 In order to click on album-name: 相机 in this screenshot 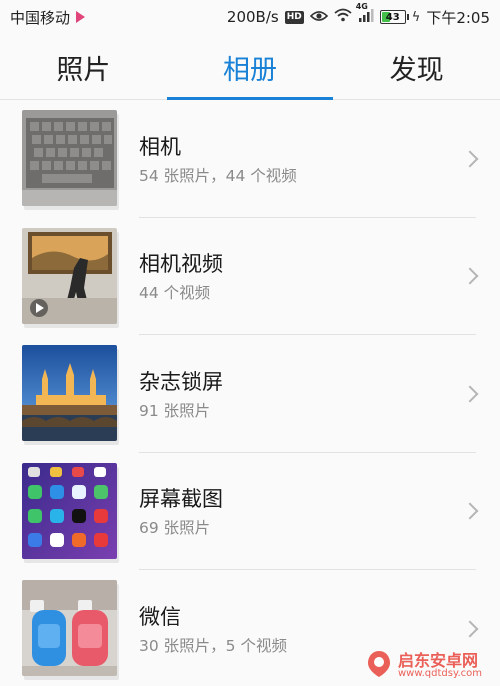, I will do `click(160, 146)`.